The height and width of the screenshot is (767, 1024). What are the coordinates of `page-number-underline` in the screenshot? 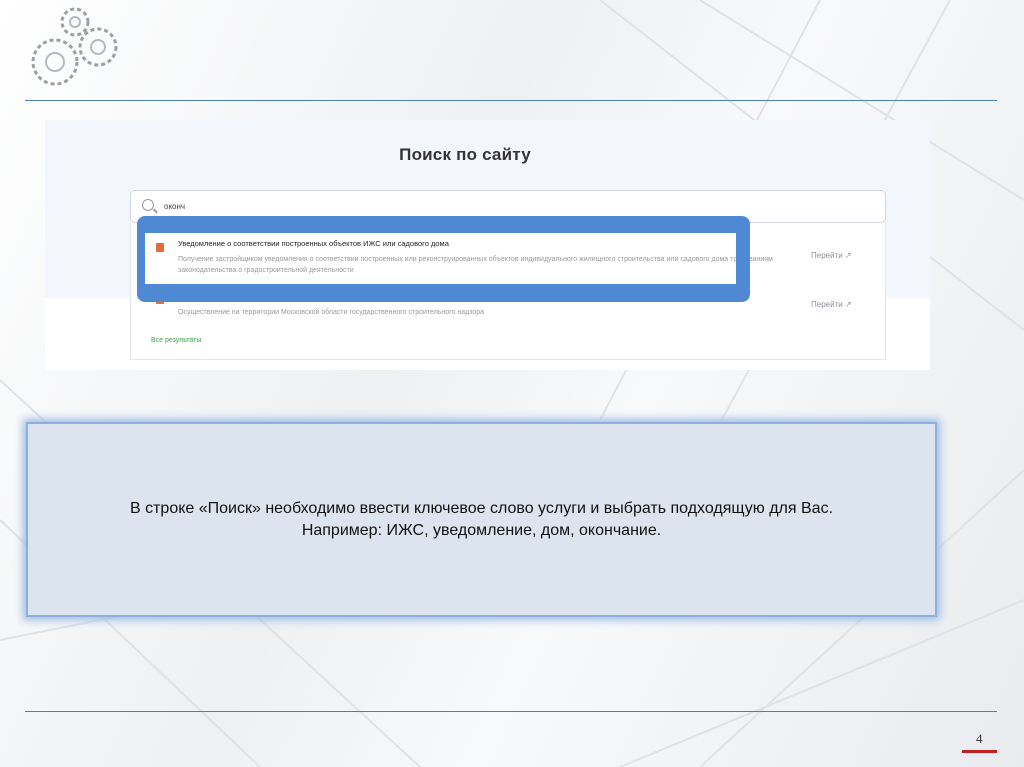 It's located at (979, 751).